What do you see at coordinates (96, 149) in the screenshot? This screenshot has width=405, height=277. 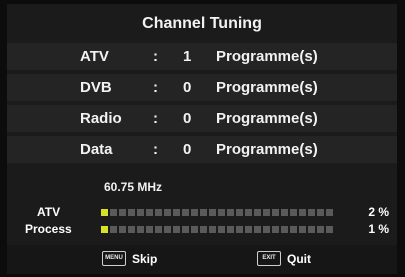 I see `row-name: Data` at bounding box center [96, 149].